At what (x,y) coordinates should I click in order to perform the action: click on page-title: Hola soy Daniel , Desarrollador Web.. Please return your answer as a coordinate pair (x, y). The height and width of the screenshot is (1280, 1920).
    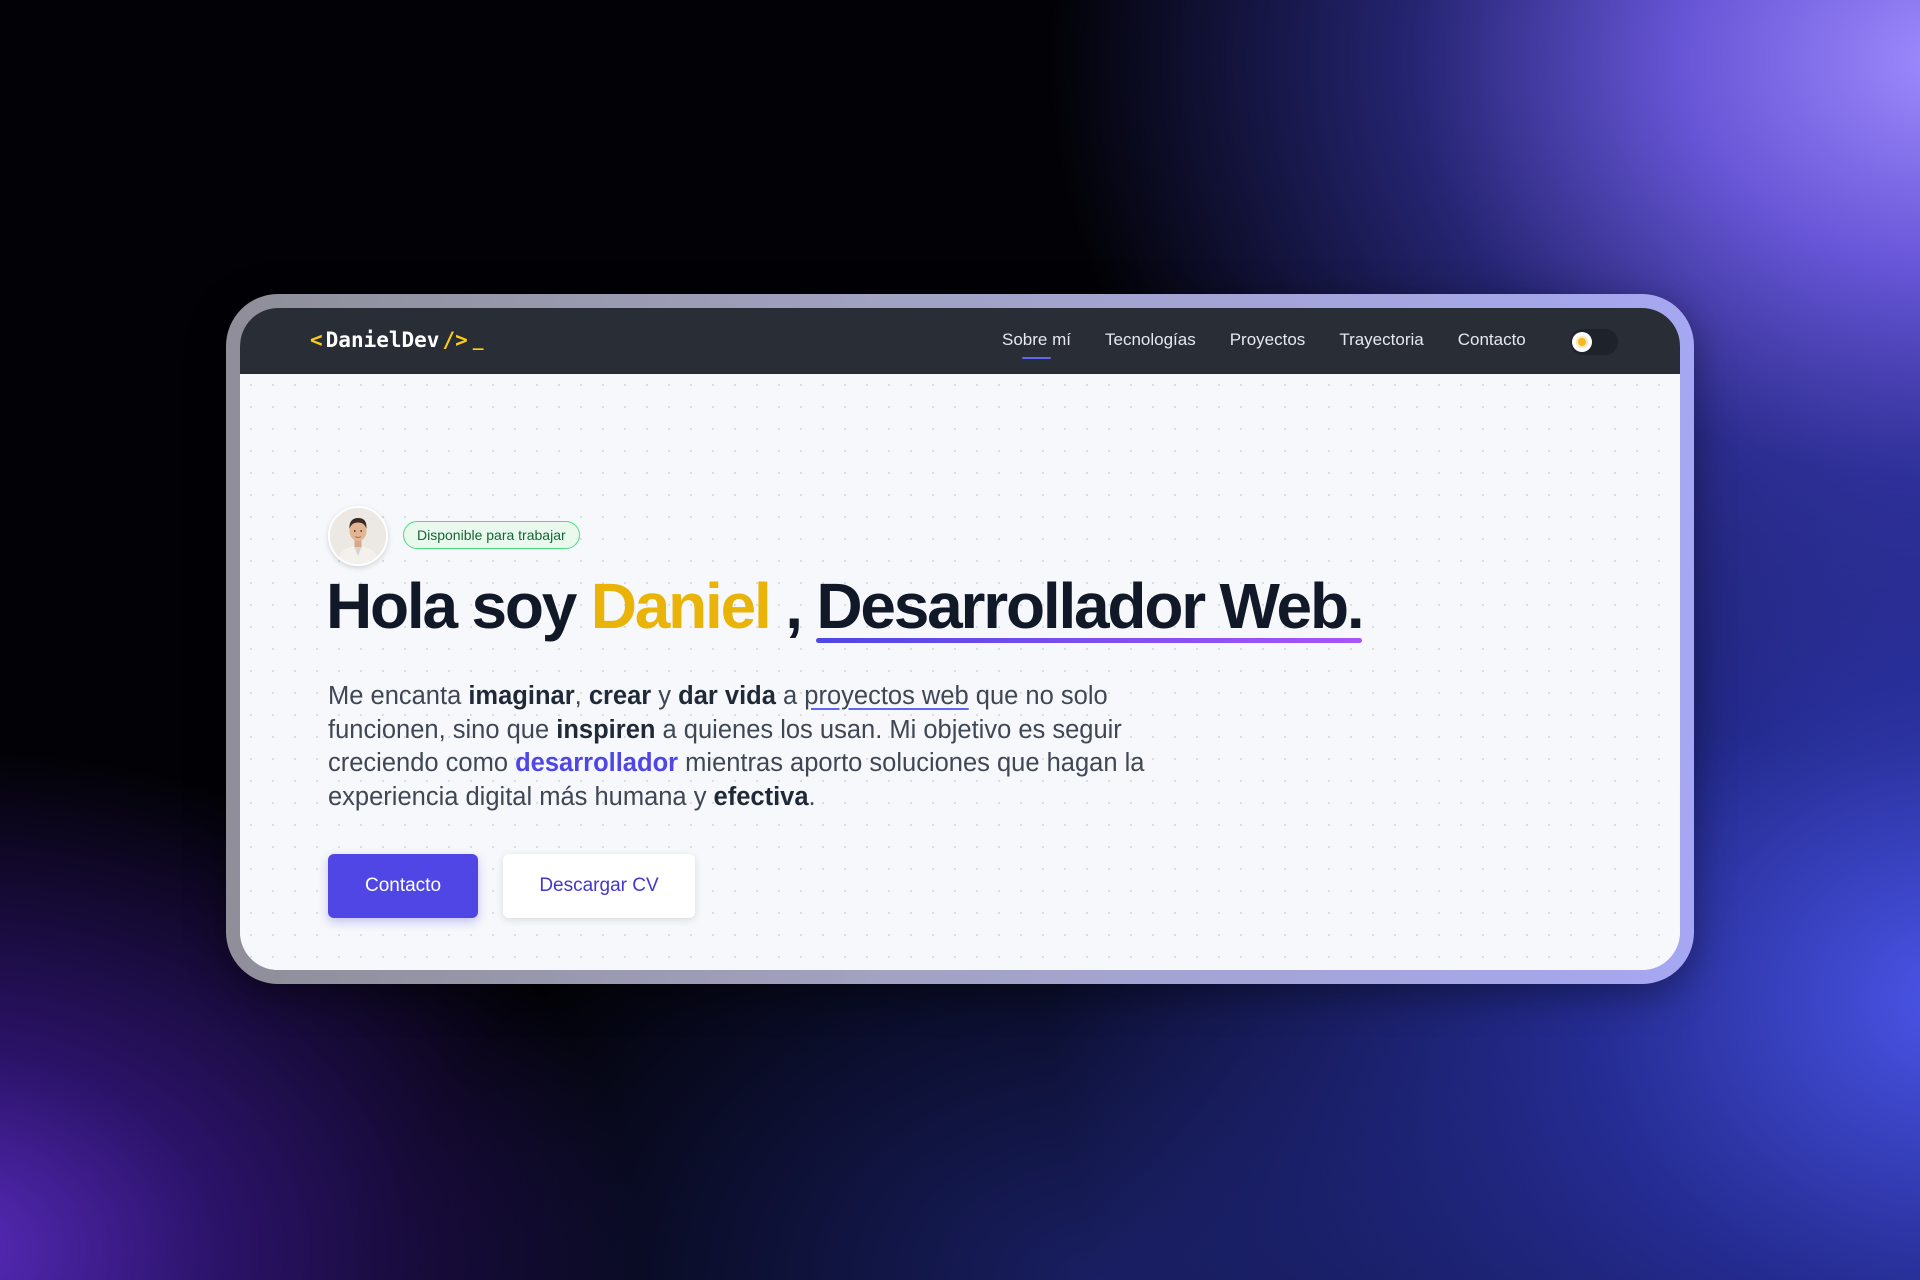
    Looking at the image, I should click on (845, 607).